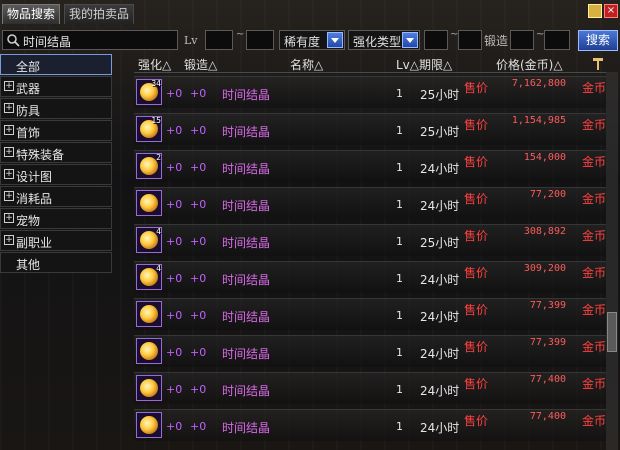 Image resolution: width=620 pixels, height=450 pixels. What do you see at coordinates (56, 262) in the screenshot?
I see `sidebar-item-other: 其他` at bounding box center [56, 262].